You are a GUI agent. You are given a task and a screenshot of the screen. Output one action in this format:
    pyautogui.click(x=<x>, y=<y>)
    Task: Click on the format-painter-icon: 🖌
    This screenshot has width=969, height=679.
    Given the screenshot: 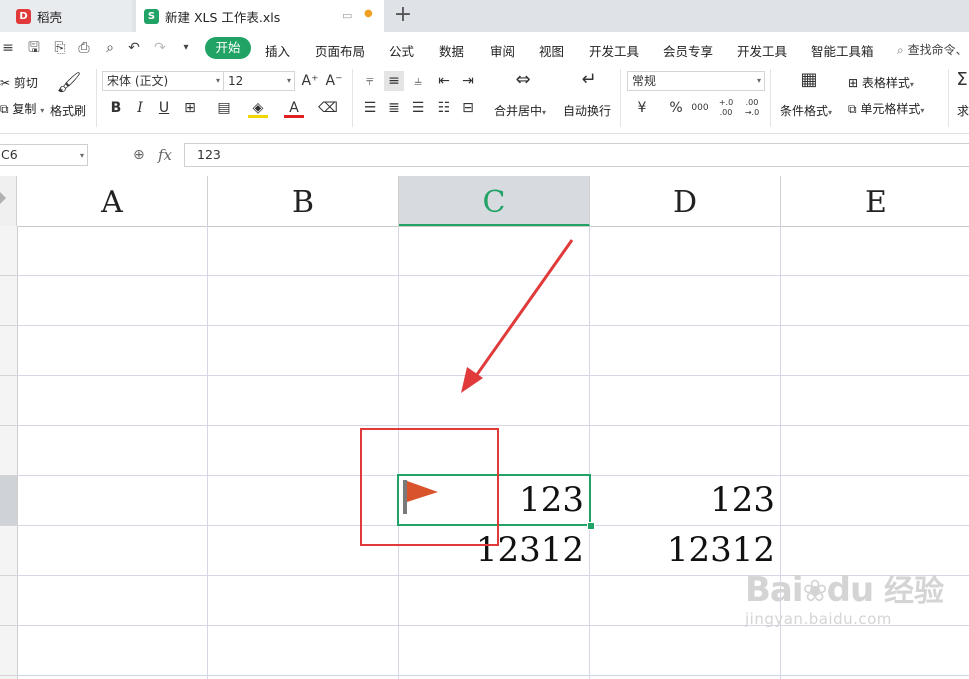 What is the action you would take?
    pyautogui.click(x=69, y=82)
    